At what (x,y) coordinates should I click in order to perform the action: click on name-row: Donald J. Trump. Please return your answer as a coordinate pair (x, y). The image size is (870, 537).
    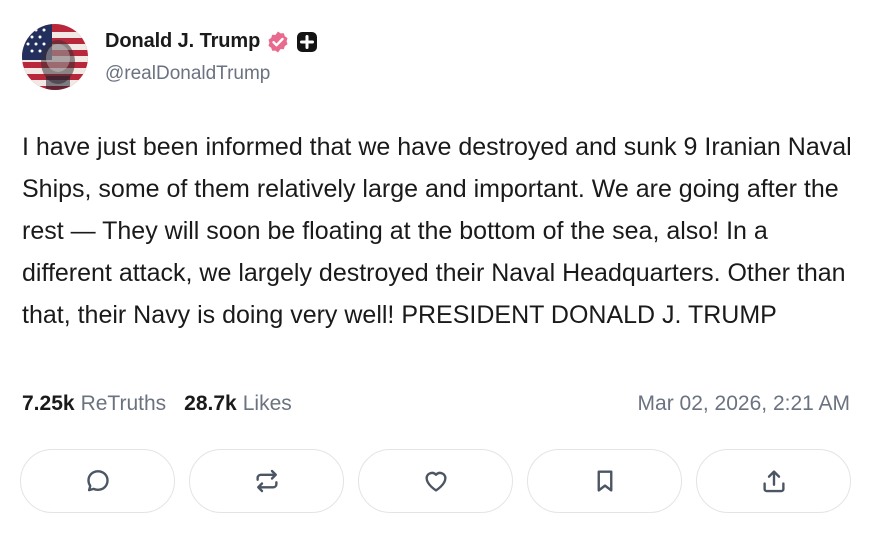
    Looking at the image, I should click on (211, 42).